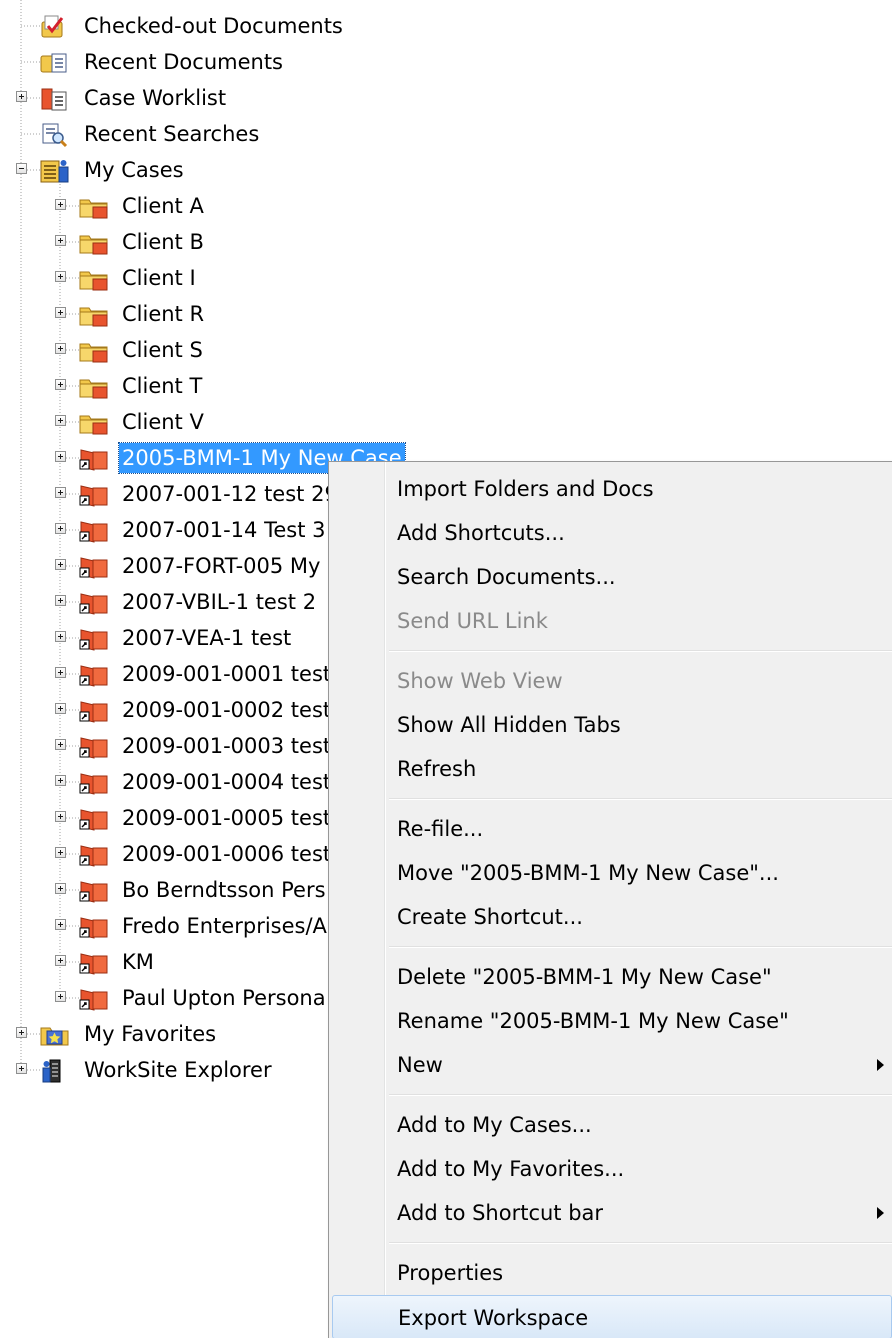  Describe the element at coordinates (178, 1070) in the screenshot. I see `tree-node-label: WorkSite Explorer` at that location.